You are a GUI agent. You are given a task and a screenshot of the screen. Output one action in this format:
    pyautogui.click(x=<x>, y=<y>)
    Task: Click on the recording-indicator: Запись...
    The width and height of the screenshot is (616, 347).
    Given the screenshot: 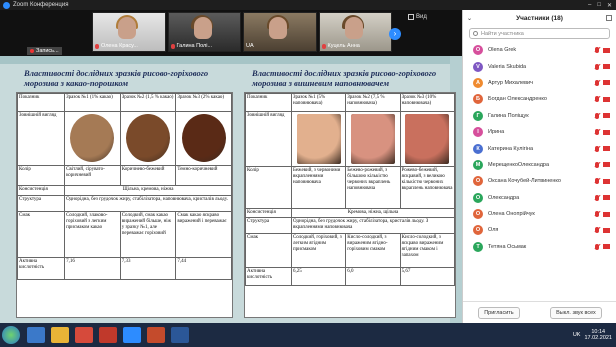 What is the action you would take?
    pyautogui.click(x=44, y=51)
    